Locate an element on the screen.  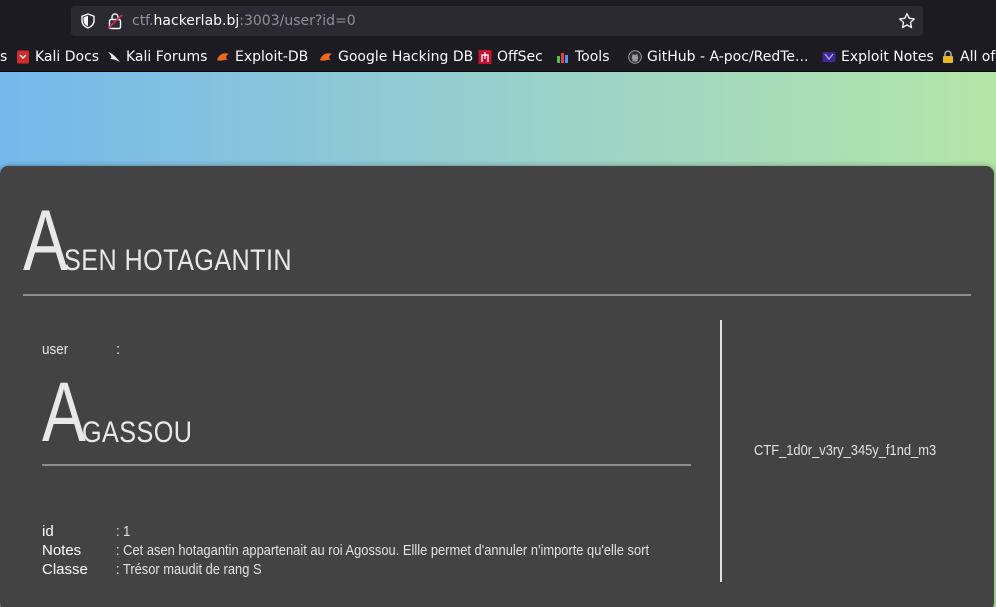
bookmark-item-offsec: OffSec is located at coordinates (510, 57).